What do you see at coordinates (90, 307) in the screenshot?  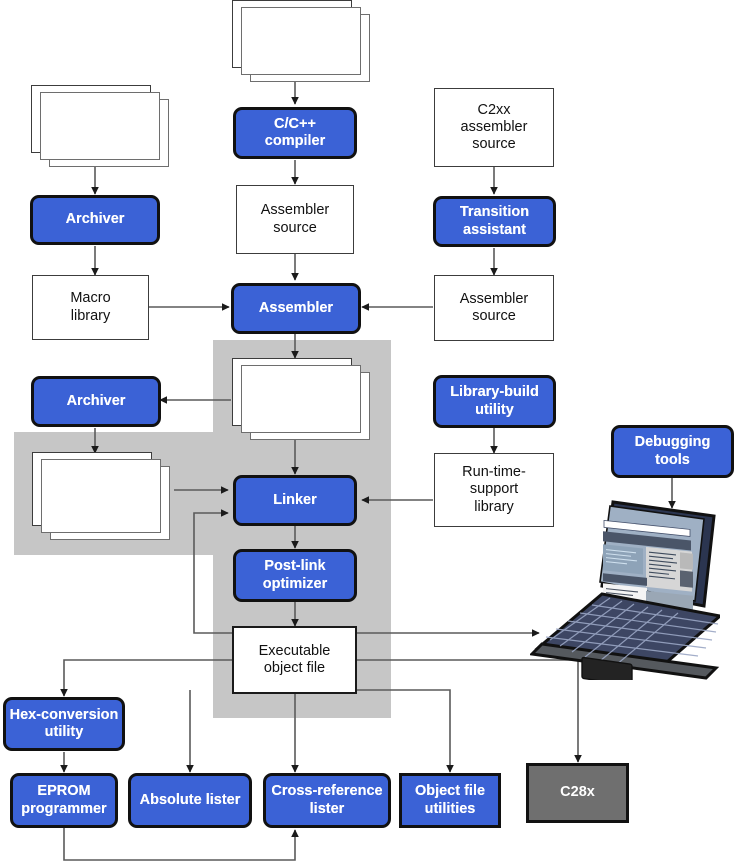 I see `node-macro-library: Macro library` at bounding box center [90, 307].